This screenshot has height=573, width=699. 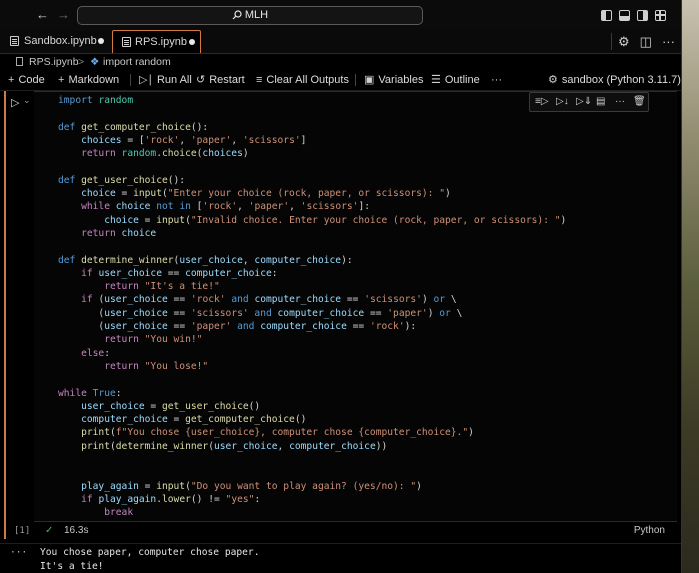 I want to click on trash-icon: 🗑, so click(x=639, y=102).